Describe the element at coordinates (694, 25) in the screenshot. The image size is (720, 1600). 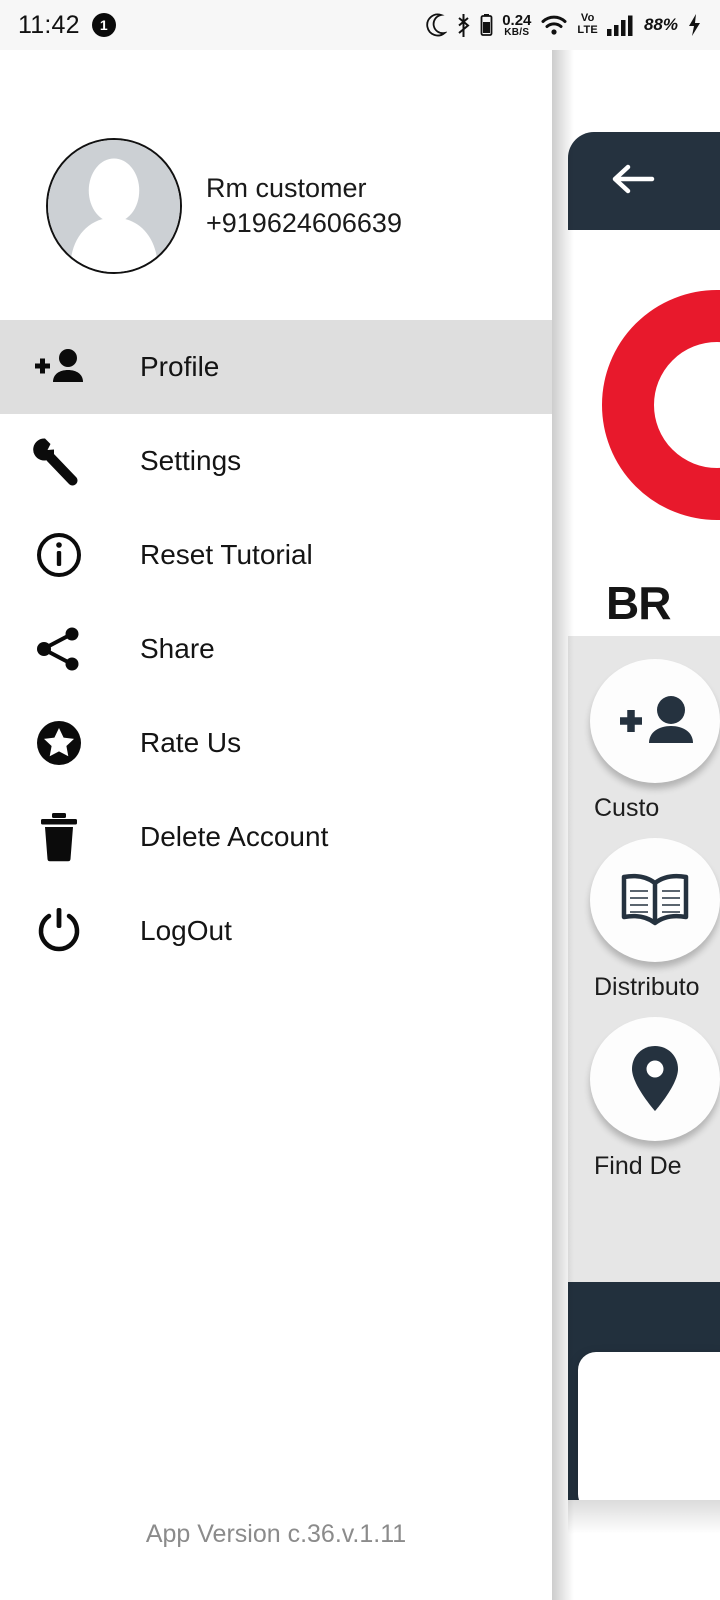
I see `charging-bolt-icon` at that location.